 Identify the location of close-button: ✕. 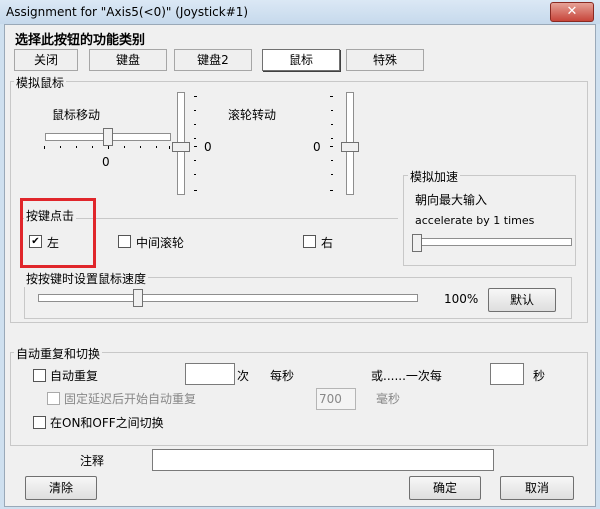
(572, 12).